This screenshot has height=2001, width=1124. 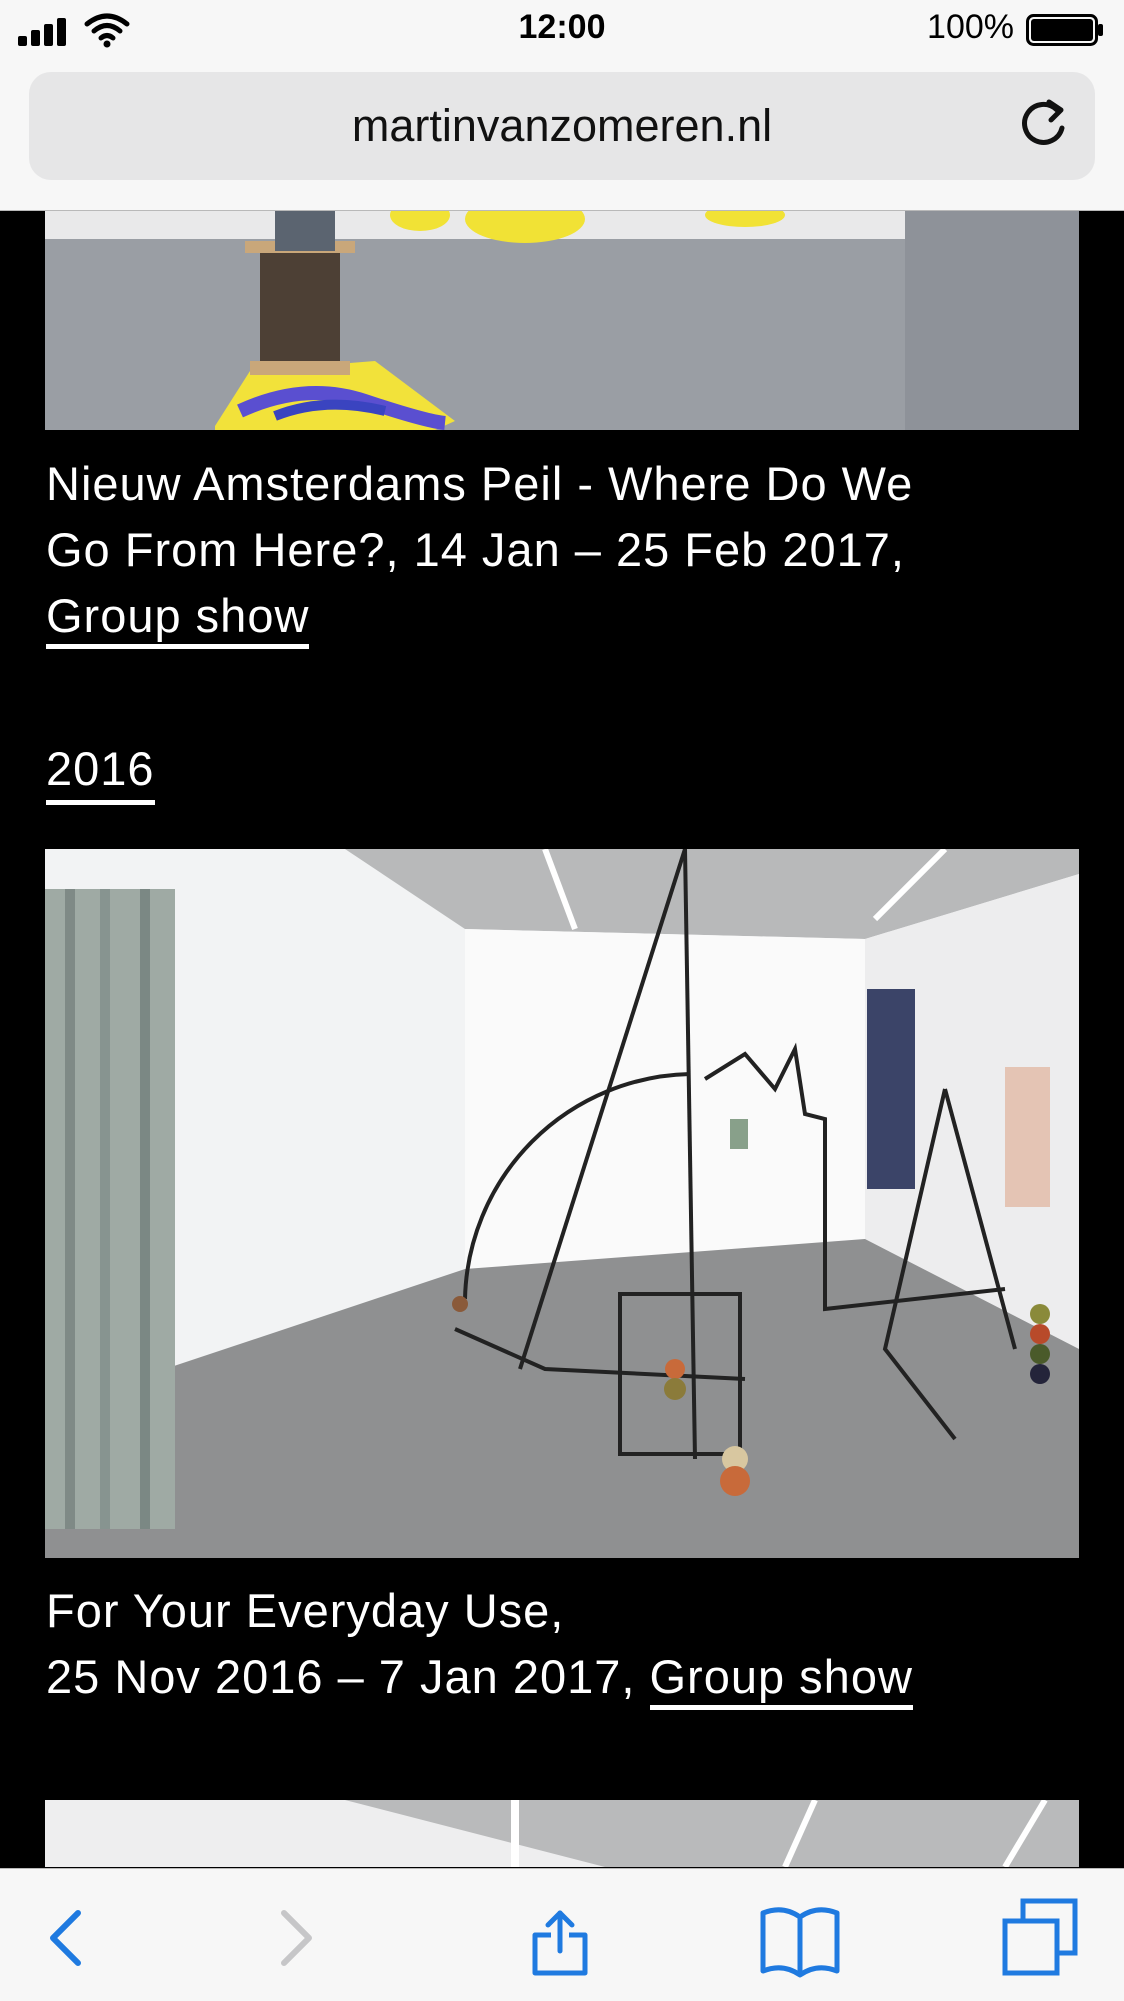 What do you see at coordinates (475, 549) in the screenshot?
I see `exhibition-title-1-line2: Go From Here?, 14 Jan – 25 Feb 2017,` at bounding box center [475, 549].